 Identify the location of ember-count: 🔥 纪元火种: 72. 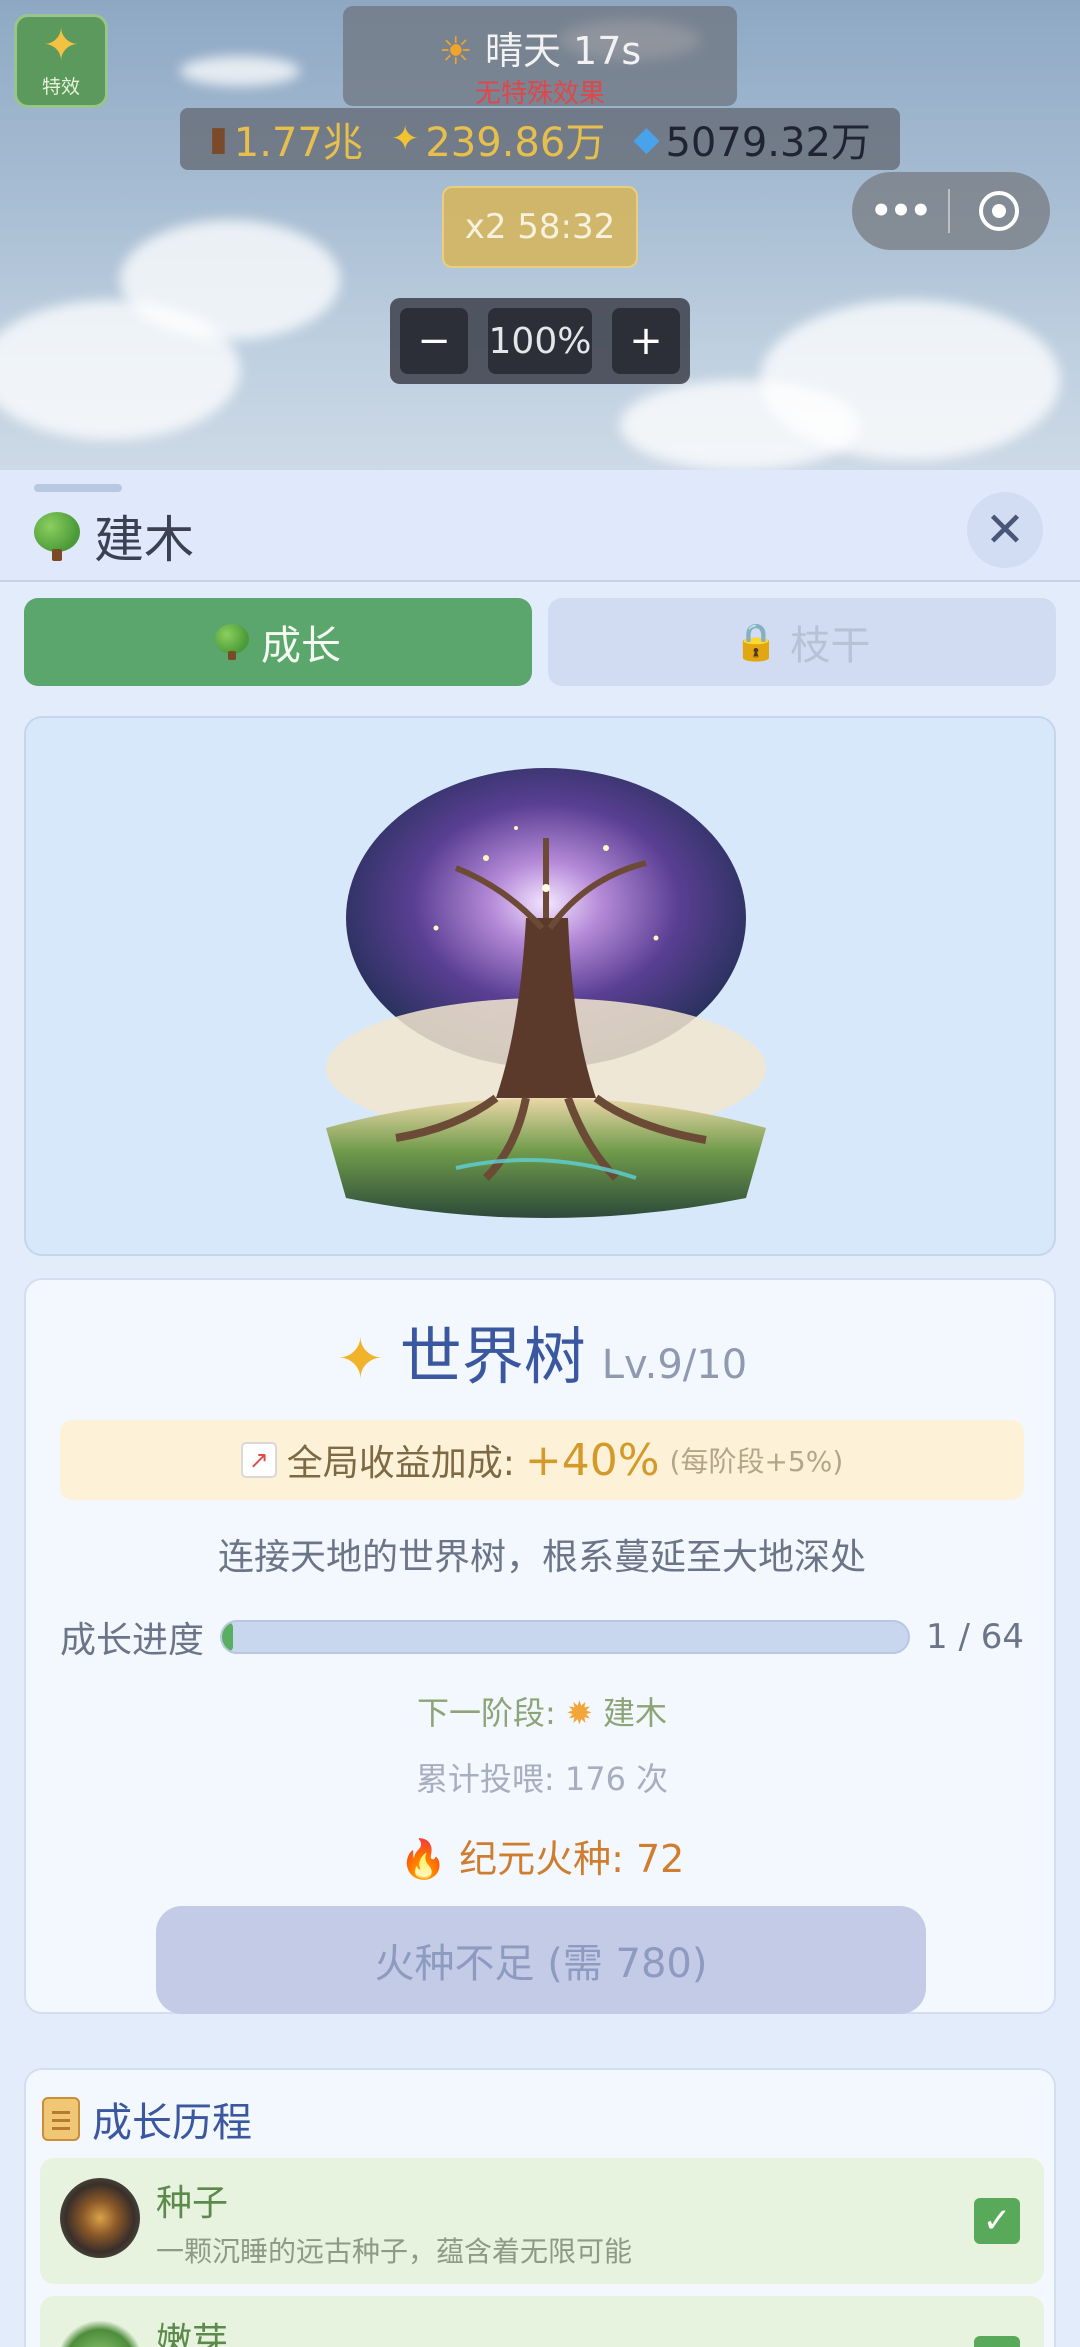
(542, 1859).